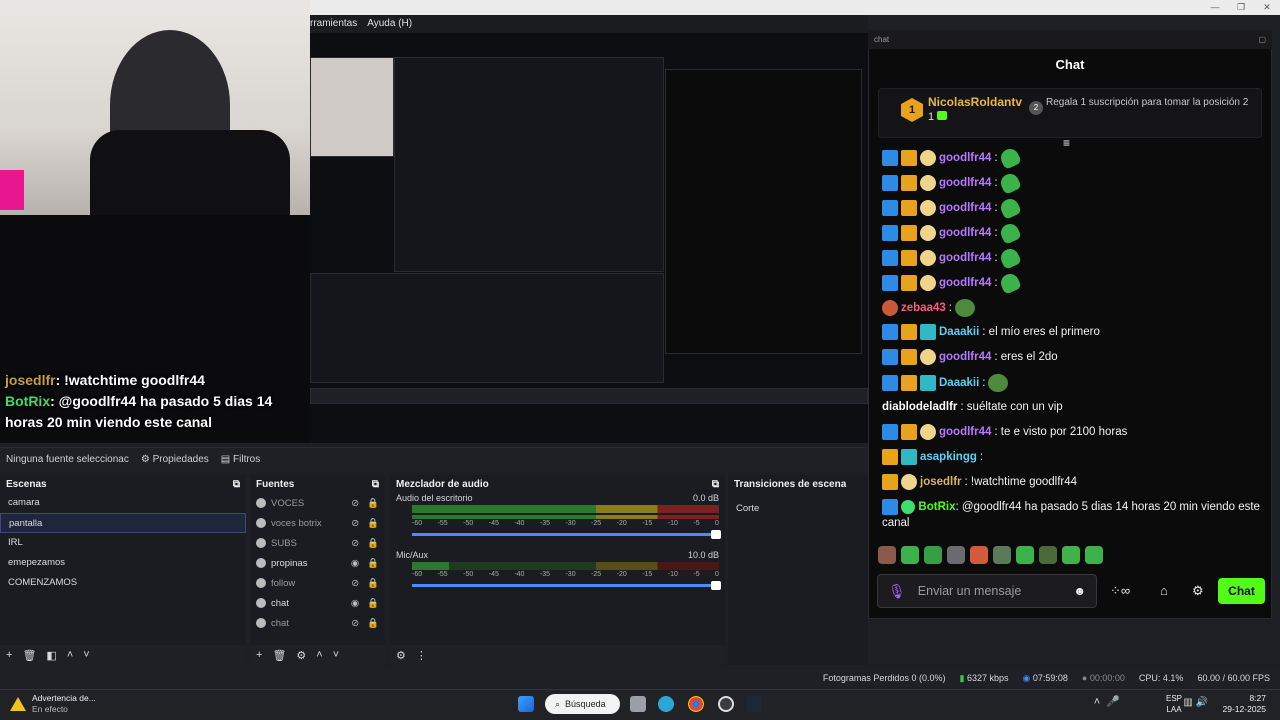 The width and height of the screenshot is (1280, 720). I want to click on store-icon: ⌂, so click(1164, 590).